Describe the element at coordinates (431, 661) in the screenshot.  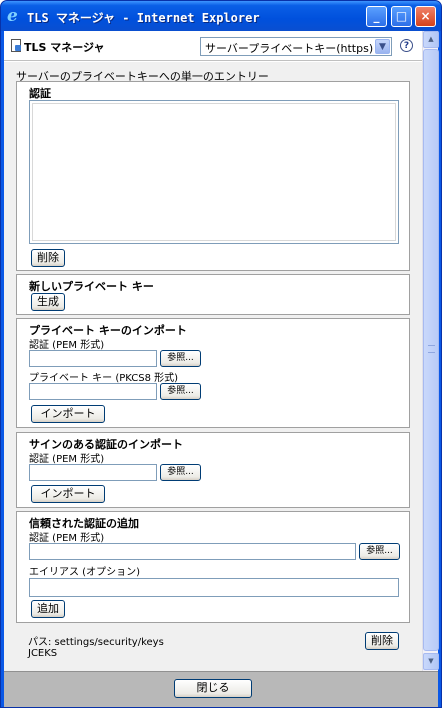
I see `scroll-down-icon: ▼` at that location.